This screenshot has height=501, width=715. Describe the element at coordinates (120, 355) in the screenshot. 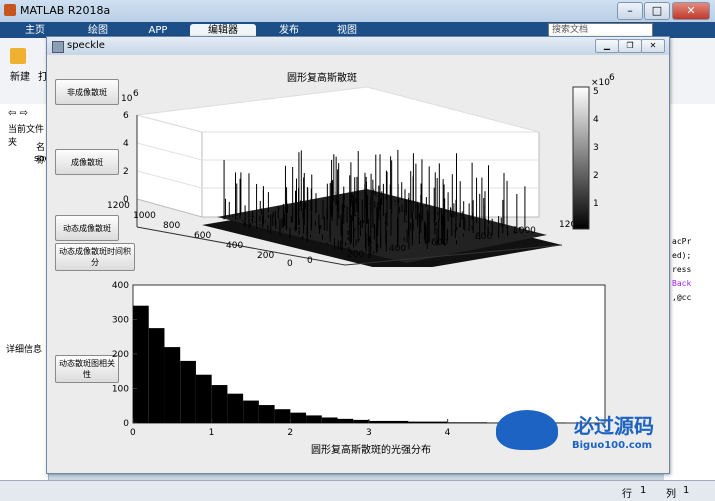

I see `histogram-y-tick: 200` at that location.